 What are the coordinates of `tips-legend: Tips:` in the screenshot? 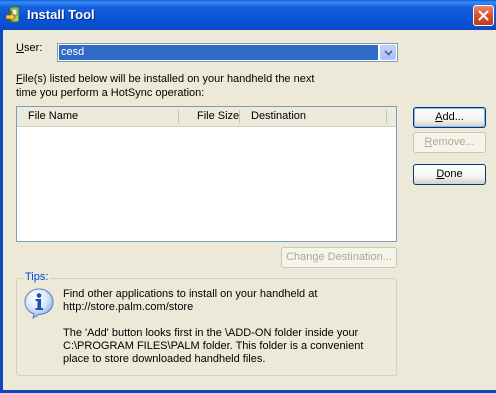 It's located at (37, 277).